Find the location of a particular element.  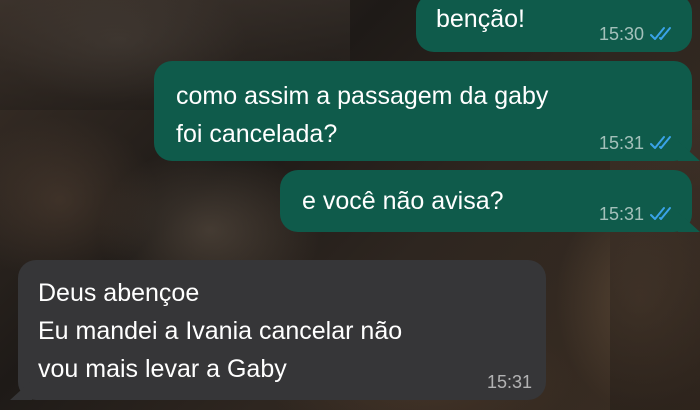

outgoing-message-bubble: e você não avisa? 15:31 is located at coordinates (490, 201).